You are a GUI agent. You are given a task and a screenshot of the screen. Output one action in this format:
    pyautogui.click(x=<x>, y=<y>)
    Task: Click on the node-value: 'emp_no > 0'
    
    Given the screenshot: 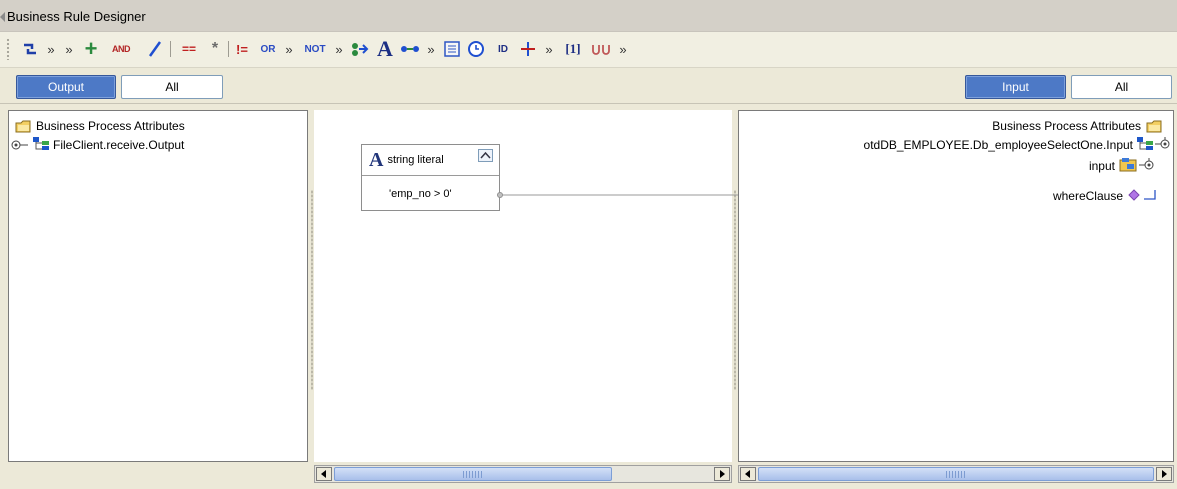 What is the action you would take?
    pyautogui.click(x=420, y=194)
    